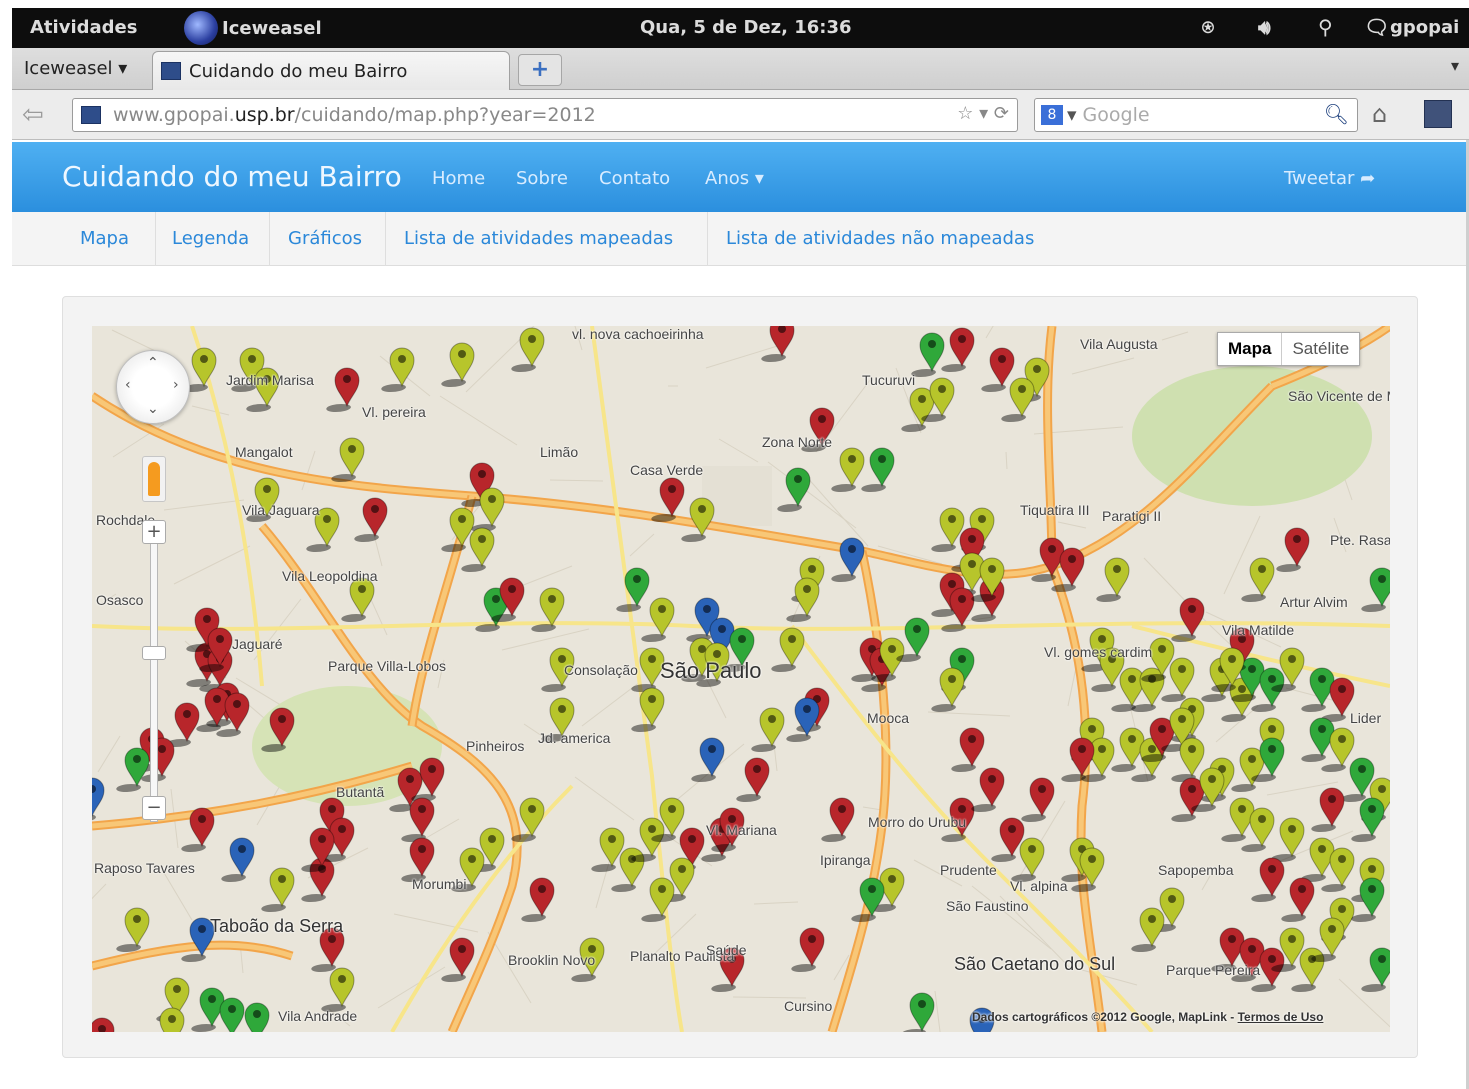 This screenshot has height=1089, width=1469. I want to click on network-icon: ⚲, so click(1325, 27).